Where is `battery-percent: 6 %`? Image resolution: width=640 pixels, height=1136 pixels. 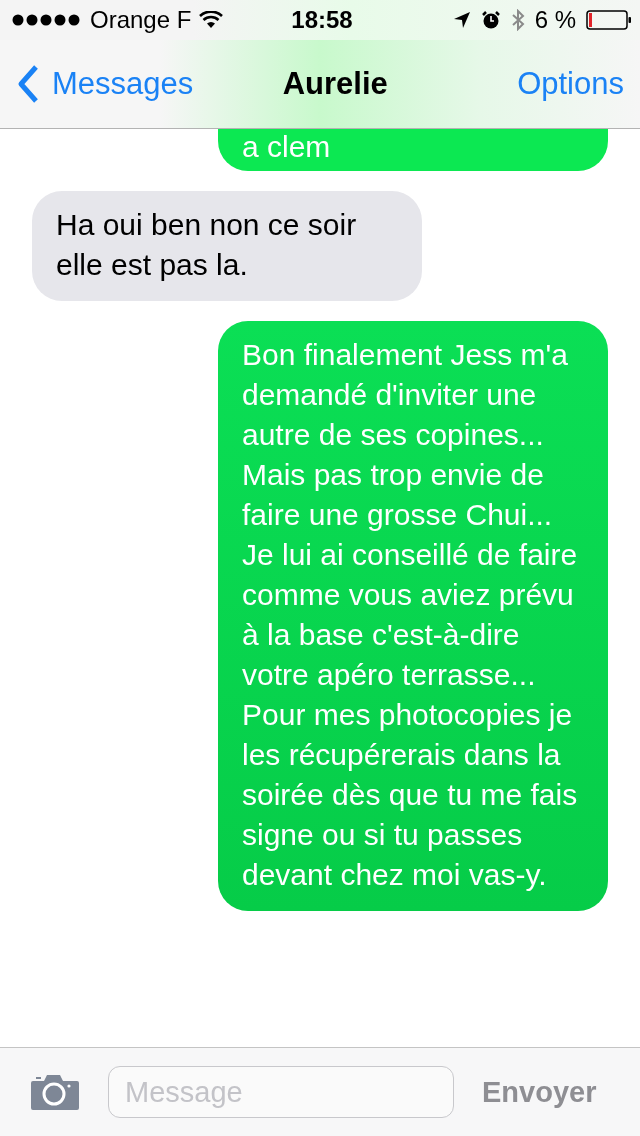
battery-percent: 6 % is located at coordinates (555, 20).